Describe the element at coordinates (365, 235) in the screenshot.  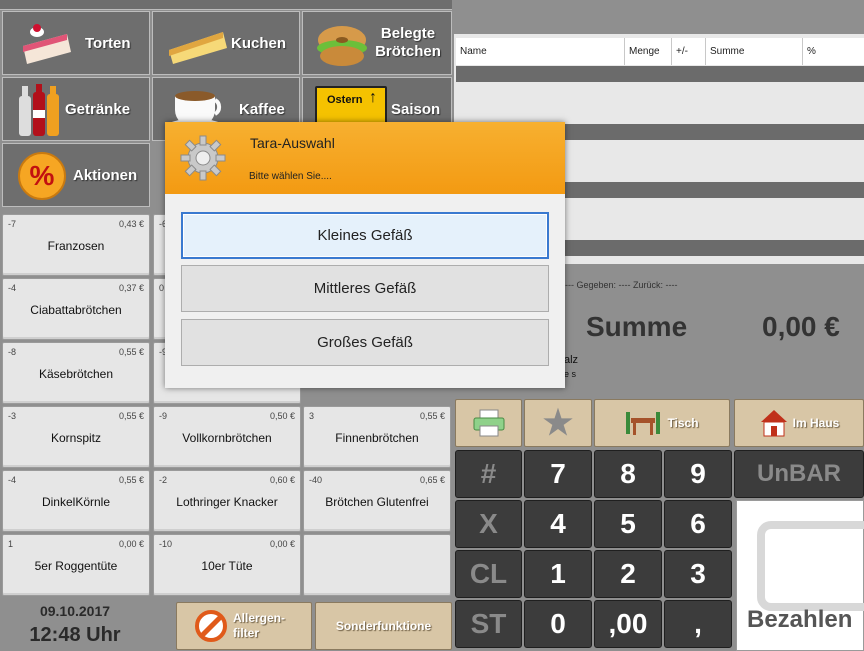
I see `small-container-button: Kleines Gefäß` at that location.